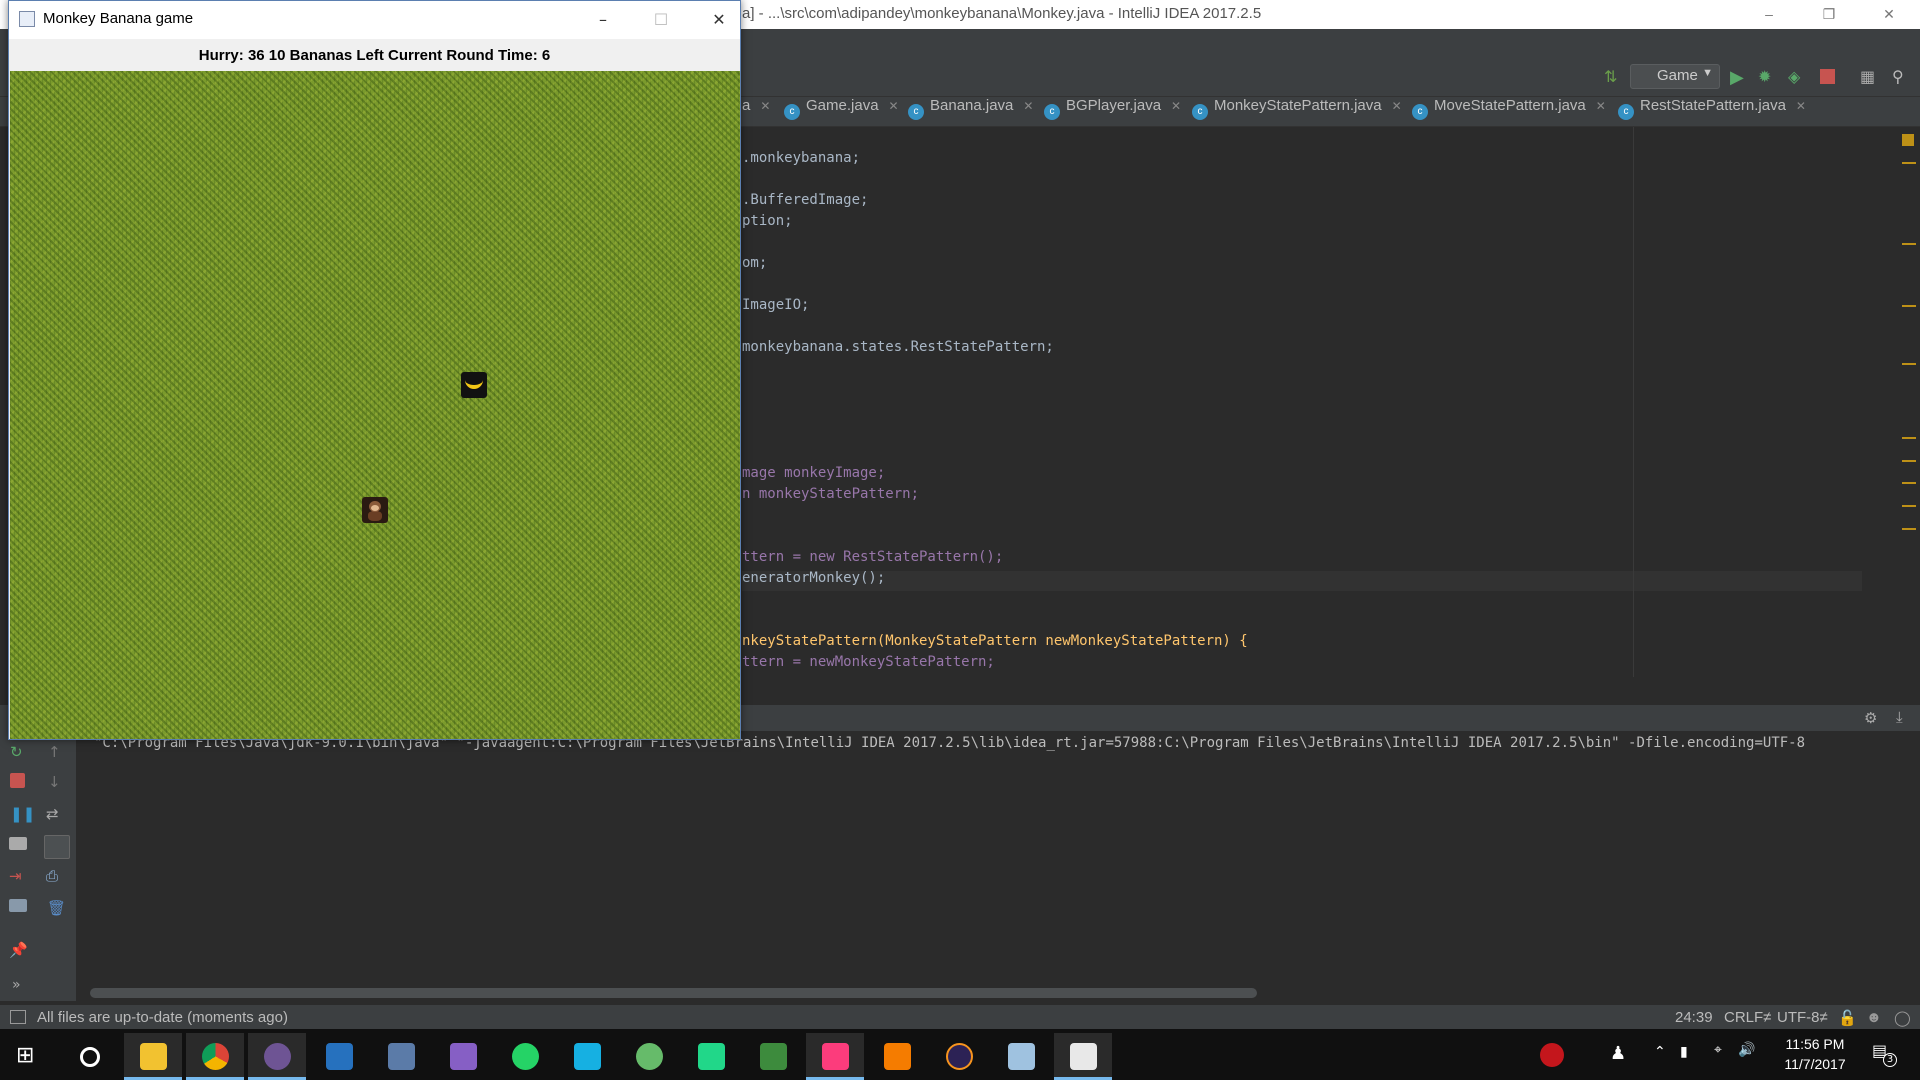  Describe the element at coordinates (673, 993) in the screenshot. I see `console-horizontal-scrollbar` at that location.